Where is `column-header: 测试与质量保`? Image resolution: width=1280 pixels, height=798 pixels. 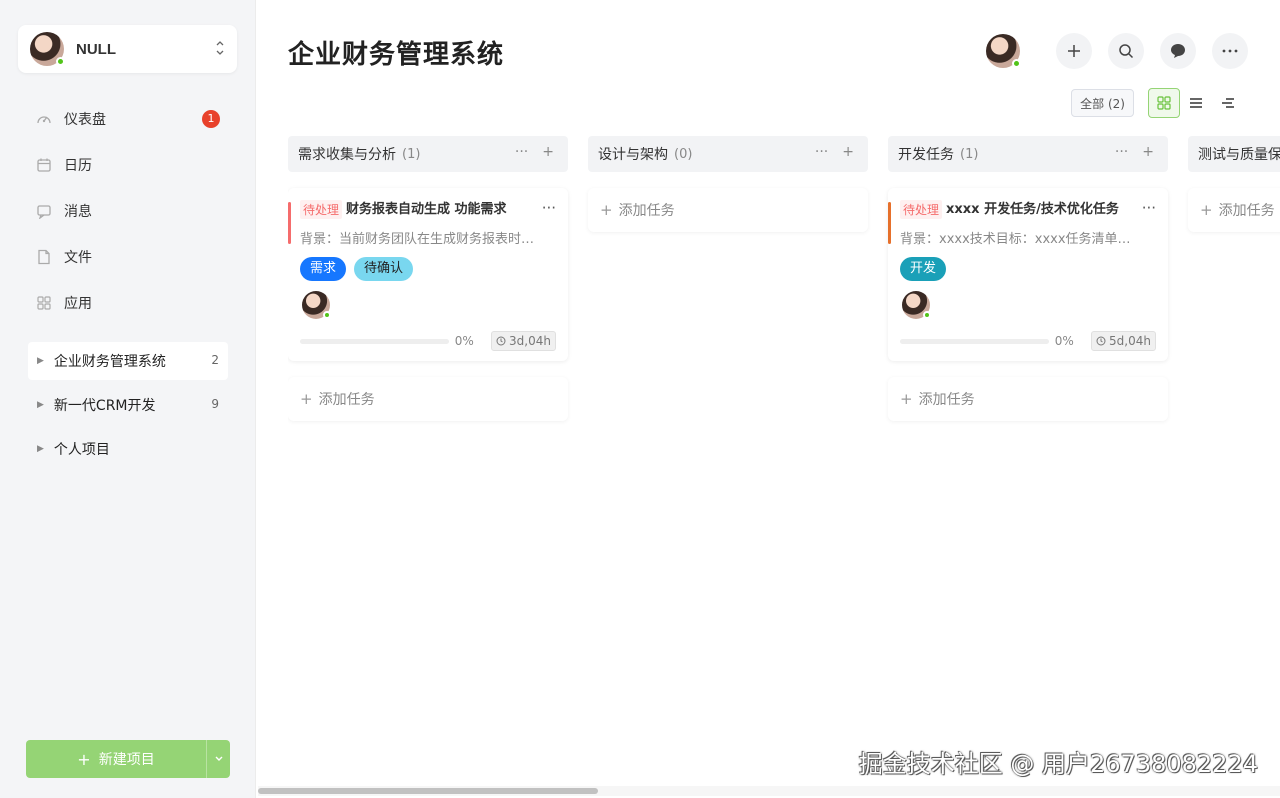 column-header: 测试与质量保 is located at coordinates (1234, 154).